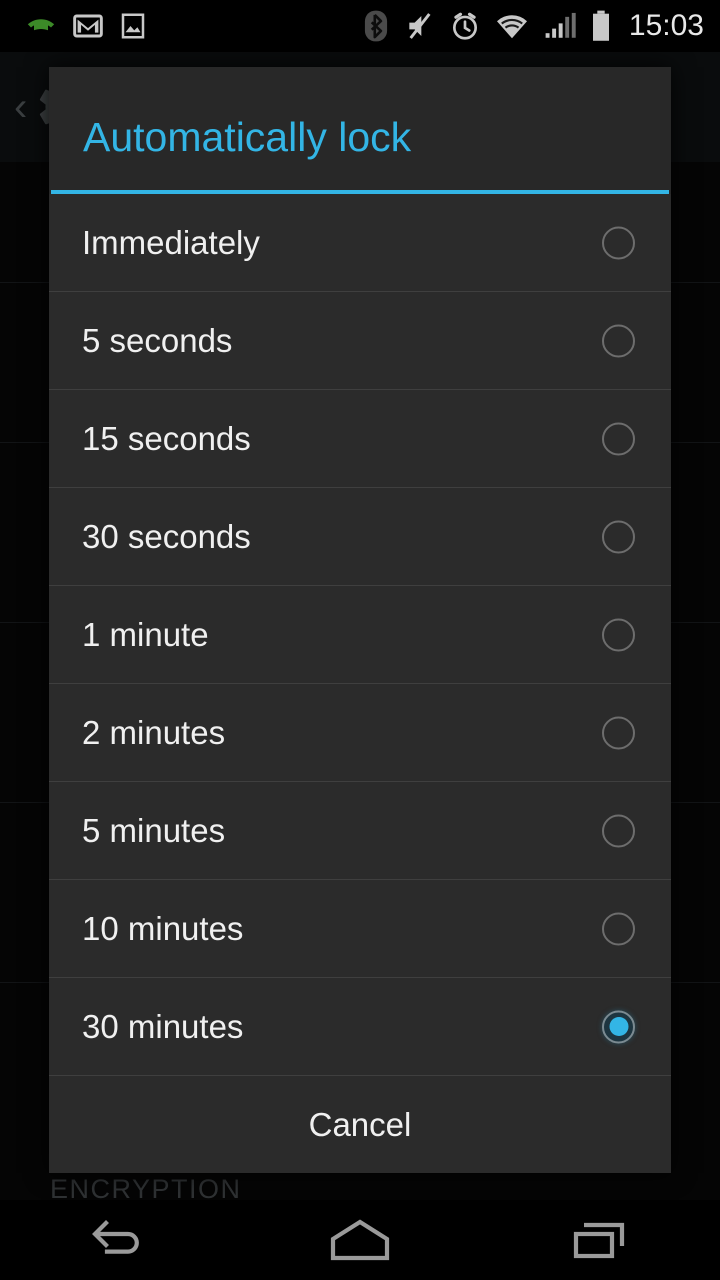 This screenshot has width=720, height=1280. Describe the element at coordinates (618, 1026) in the screenshot. I see `radio-button-30-minutes` at that location.